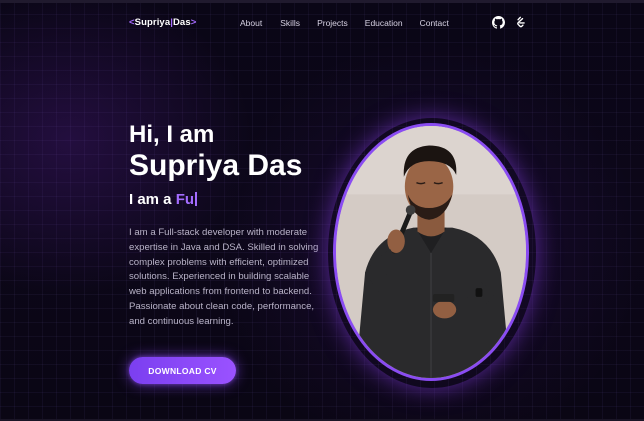 This screenshot has height=421, width=644. What do you see at coordinates (290, 23) in the screenshot?
I see `nav-skills: Skills` at bounding box center [290, 23].